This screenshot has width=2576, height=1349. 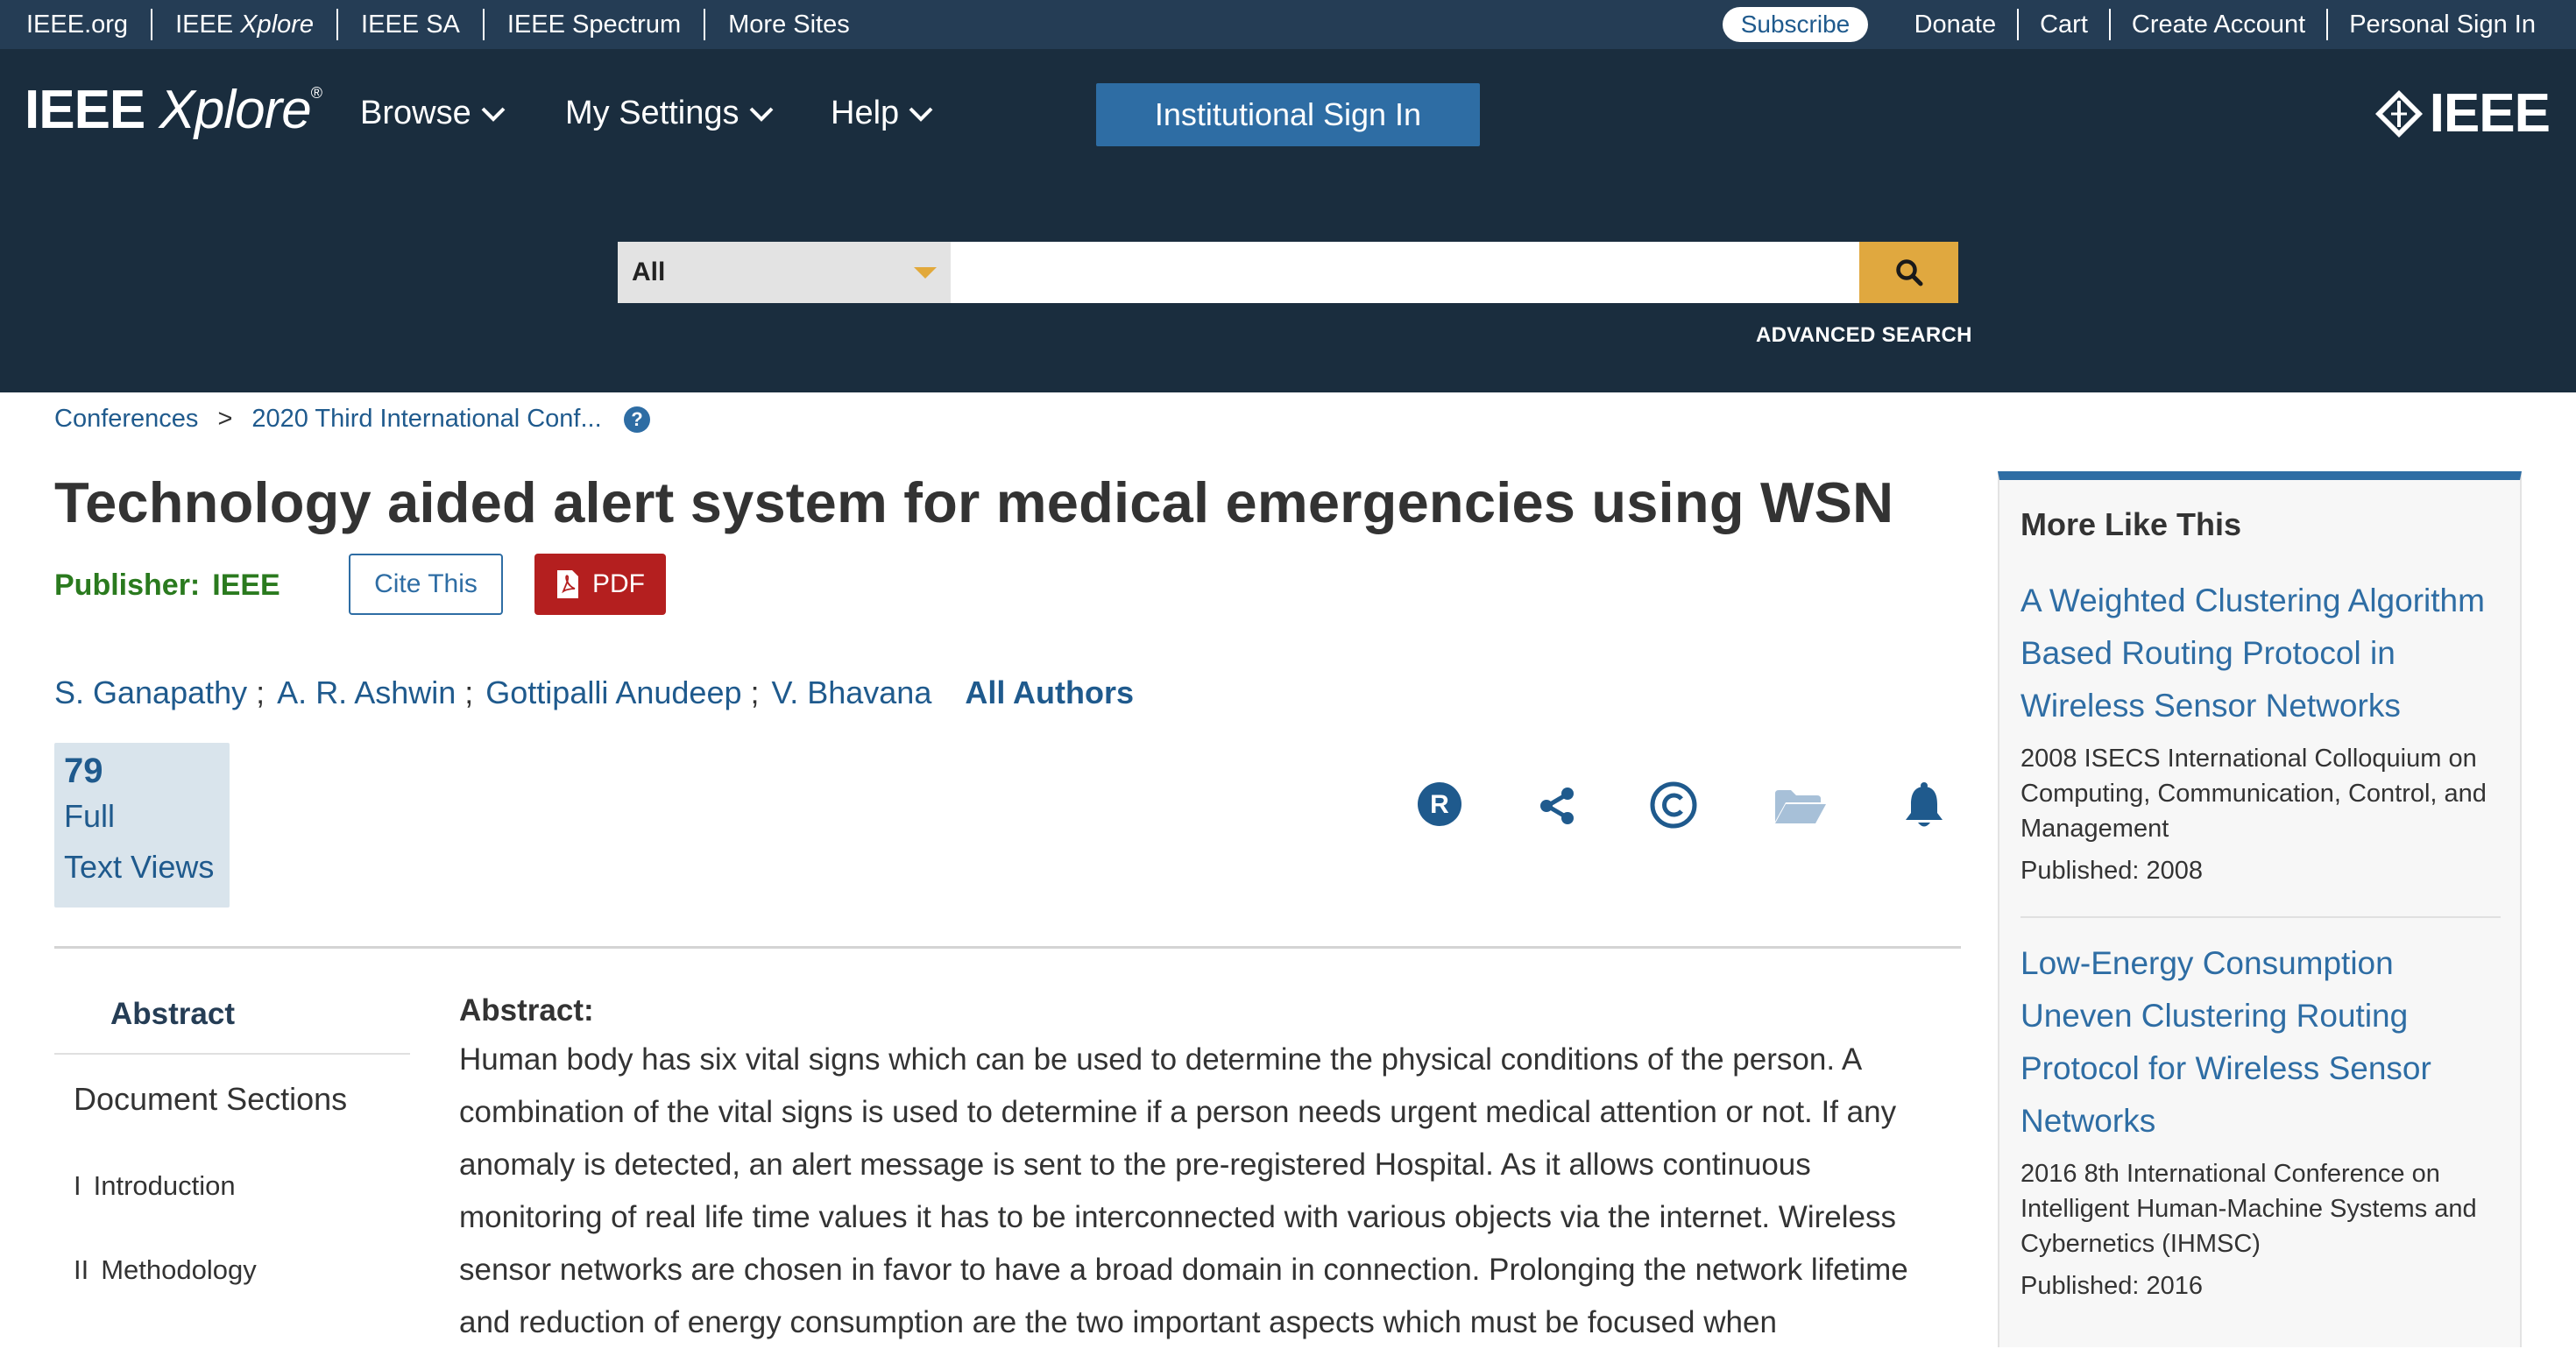 What do you see at coordinates (235, 110) in the screenshot?
I see `logo-xplore-text: Xplore` at bounding box center [235, 110].